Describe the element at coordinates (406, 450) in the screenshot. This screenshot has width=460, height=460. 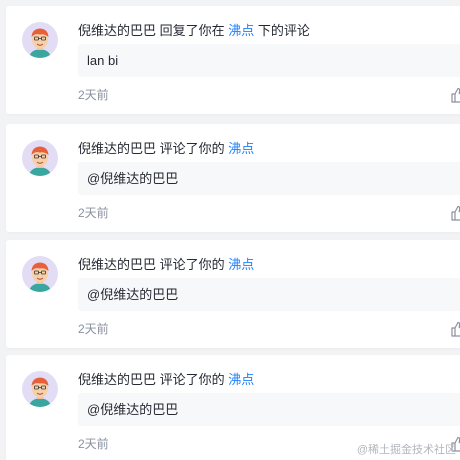
I see `watermark: @稀土掘金技术社区` at that location.